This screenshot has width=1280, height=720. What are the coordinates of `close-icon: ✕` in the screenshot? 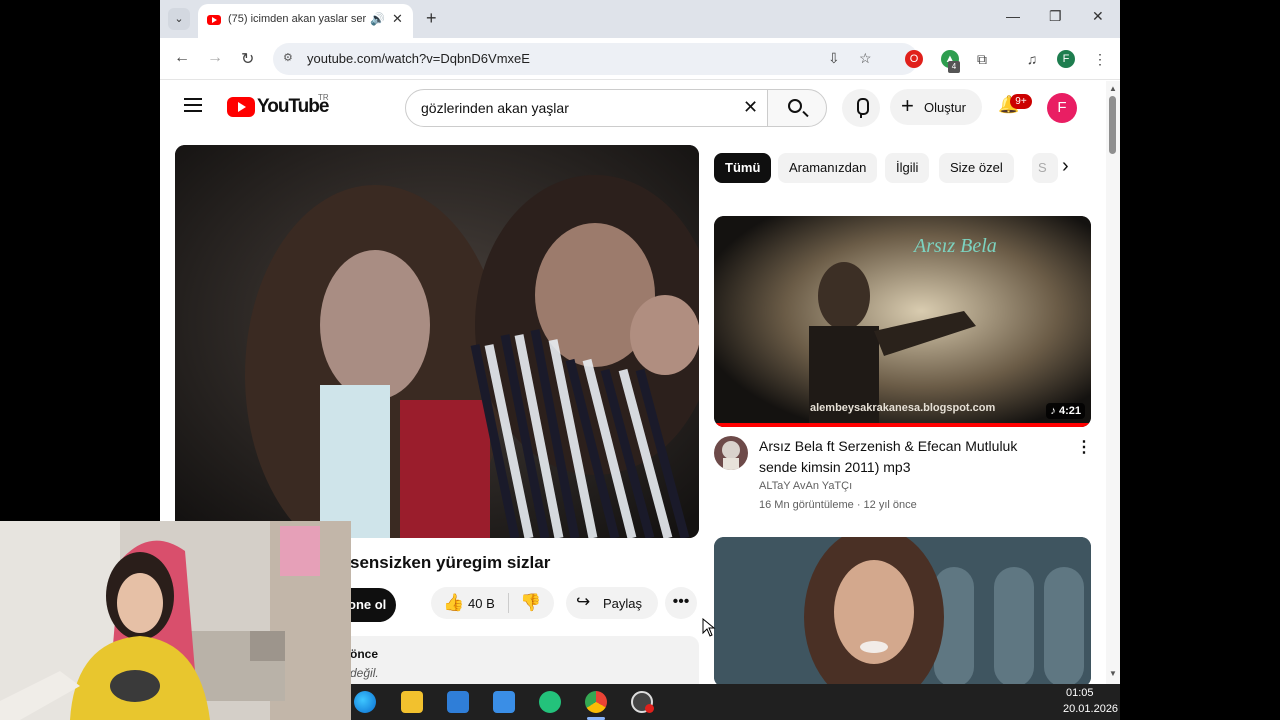 It's located at (397, 19).